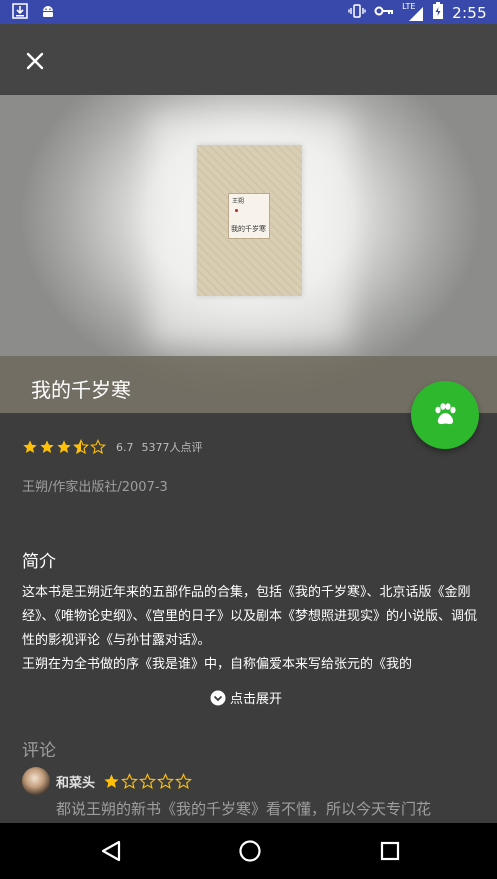 The image size is (497, 879). Describe the element at coordinates (81, 447) in the screenshot. I see `star-half-icon` at that location.